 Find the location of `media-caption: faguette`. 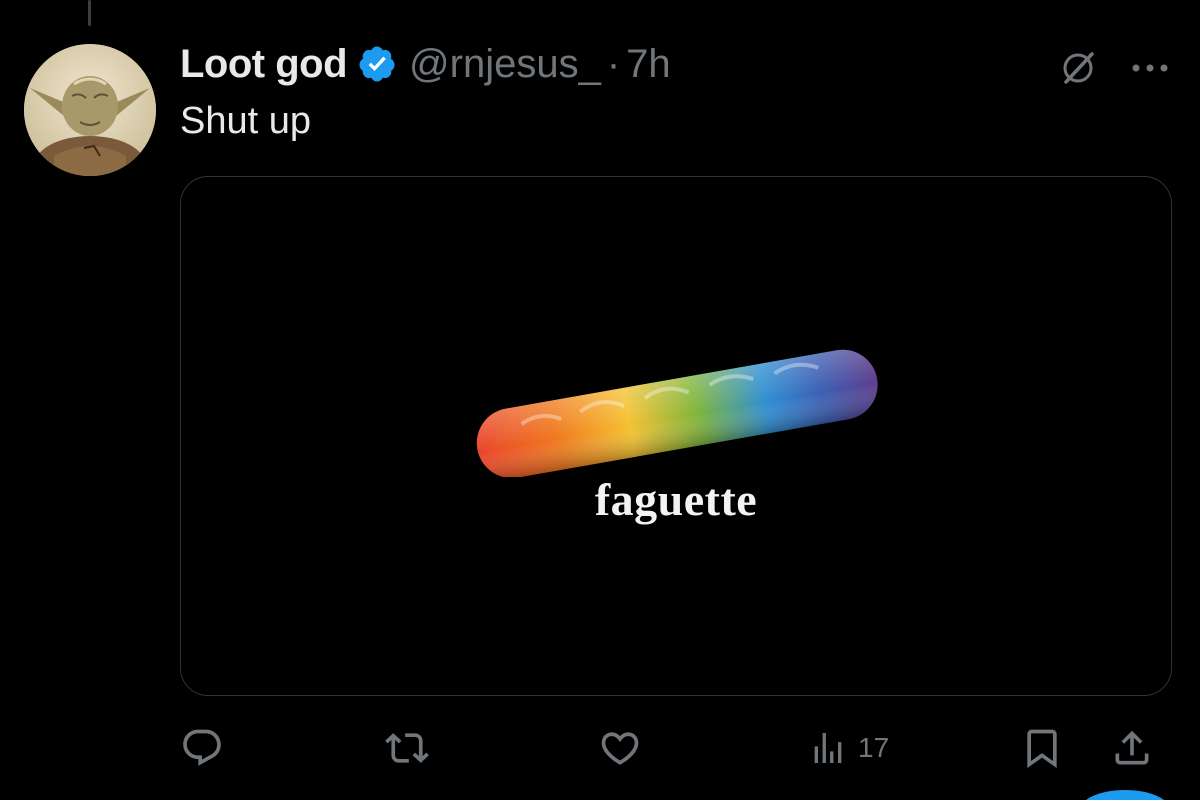

media-caption: faguette is located at coordinates (676, 499).